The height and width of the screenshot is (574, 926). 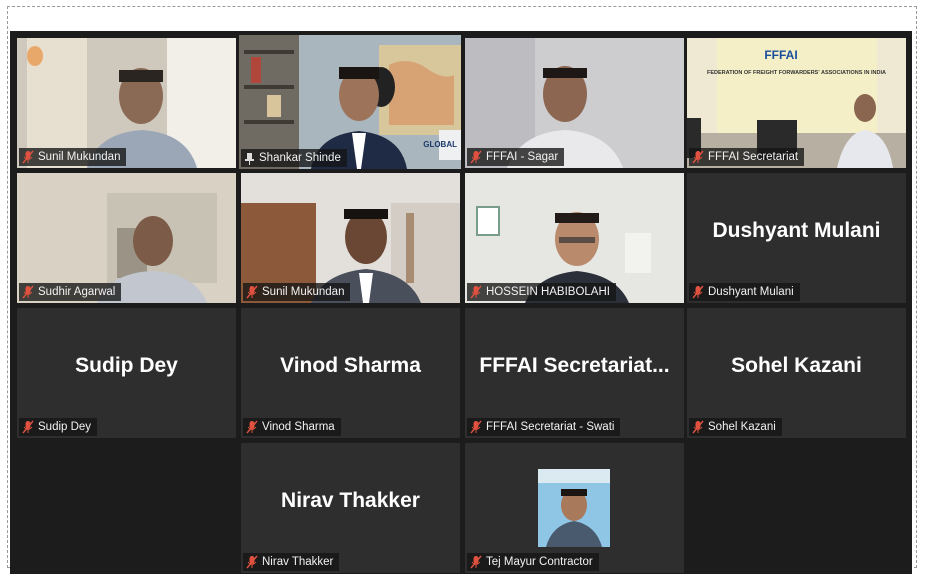 I want to click on participant-name-label: FFFAI - Sagar, so click(x=516, y=157).